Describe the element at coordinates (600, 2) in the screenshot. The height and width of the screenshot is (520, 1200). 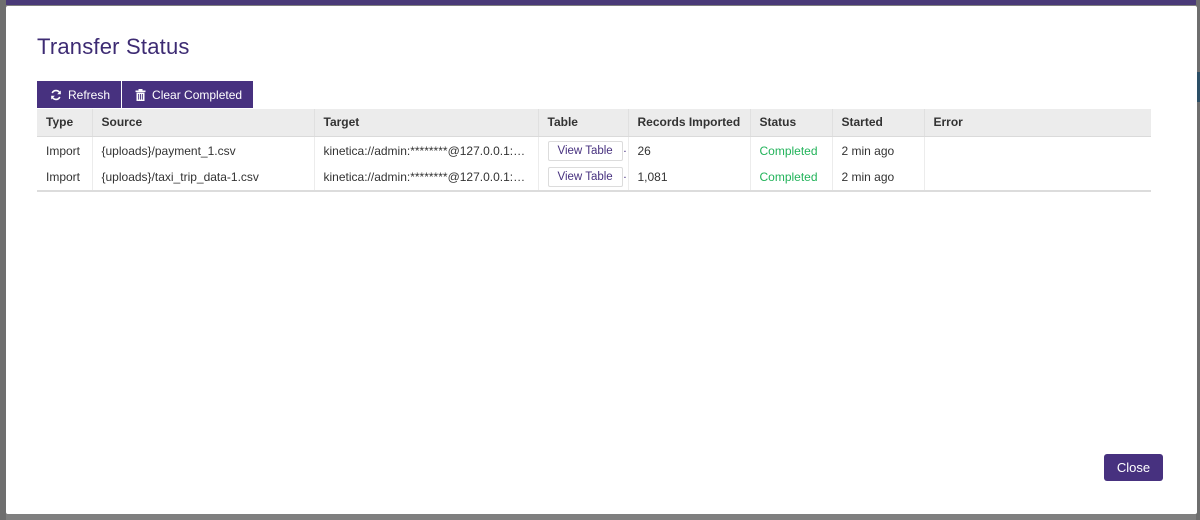
I see `background-top-bar` at that location.